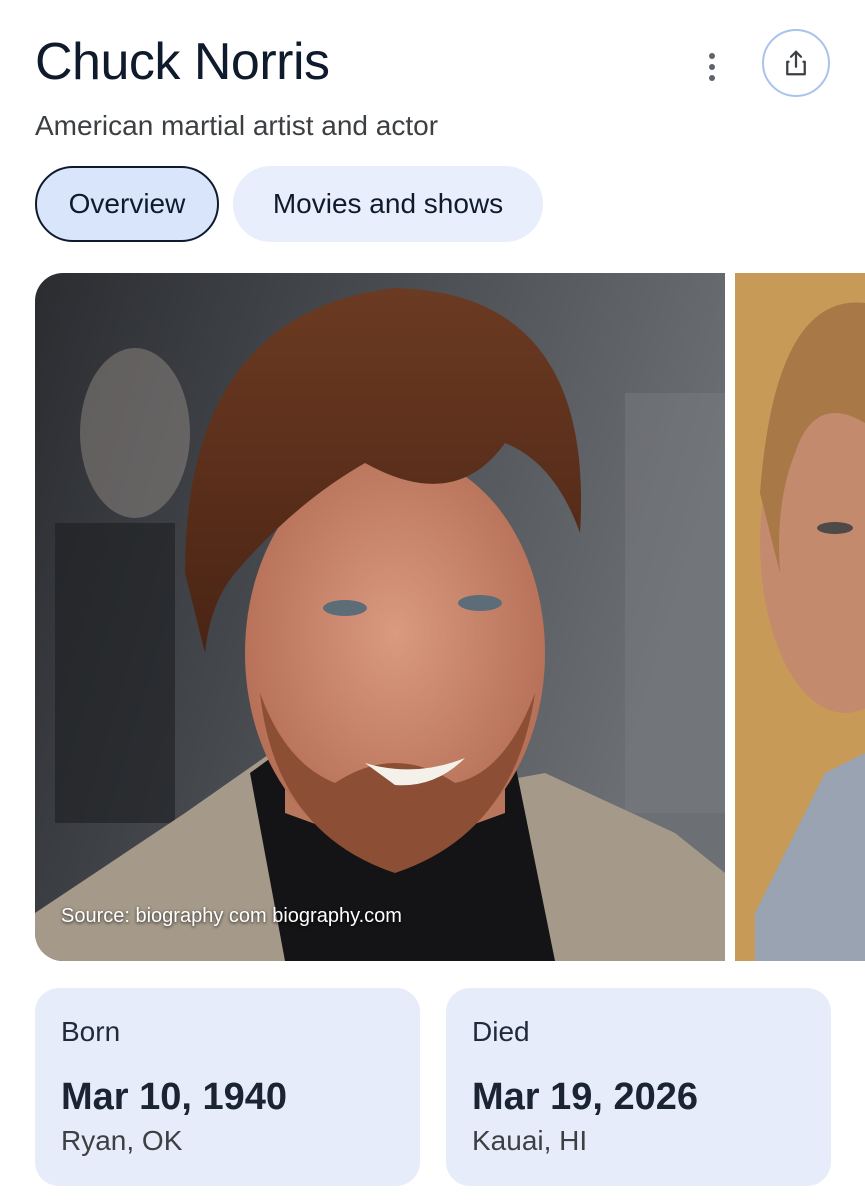 This screenshot has width=865, height=1200. I want to click on share-button, so click(796, 63).